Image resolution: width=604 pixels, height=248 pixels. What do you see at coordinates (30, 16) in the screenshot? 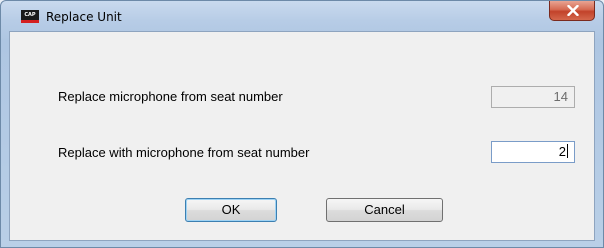
I see `cap-logo-icon: CAP` at bounding box center [30, 16].